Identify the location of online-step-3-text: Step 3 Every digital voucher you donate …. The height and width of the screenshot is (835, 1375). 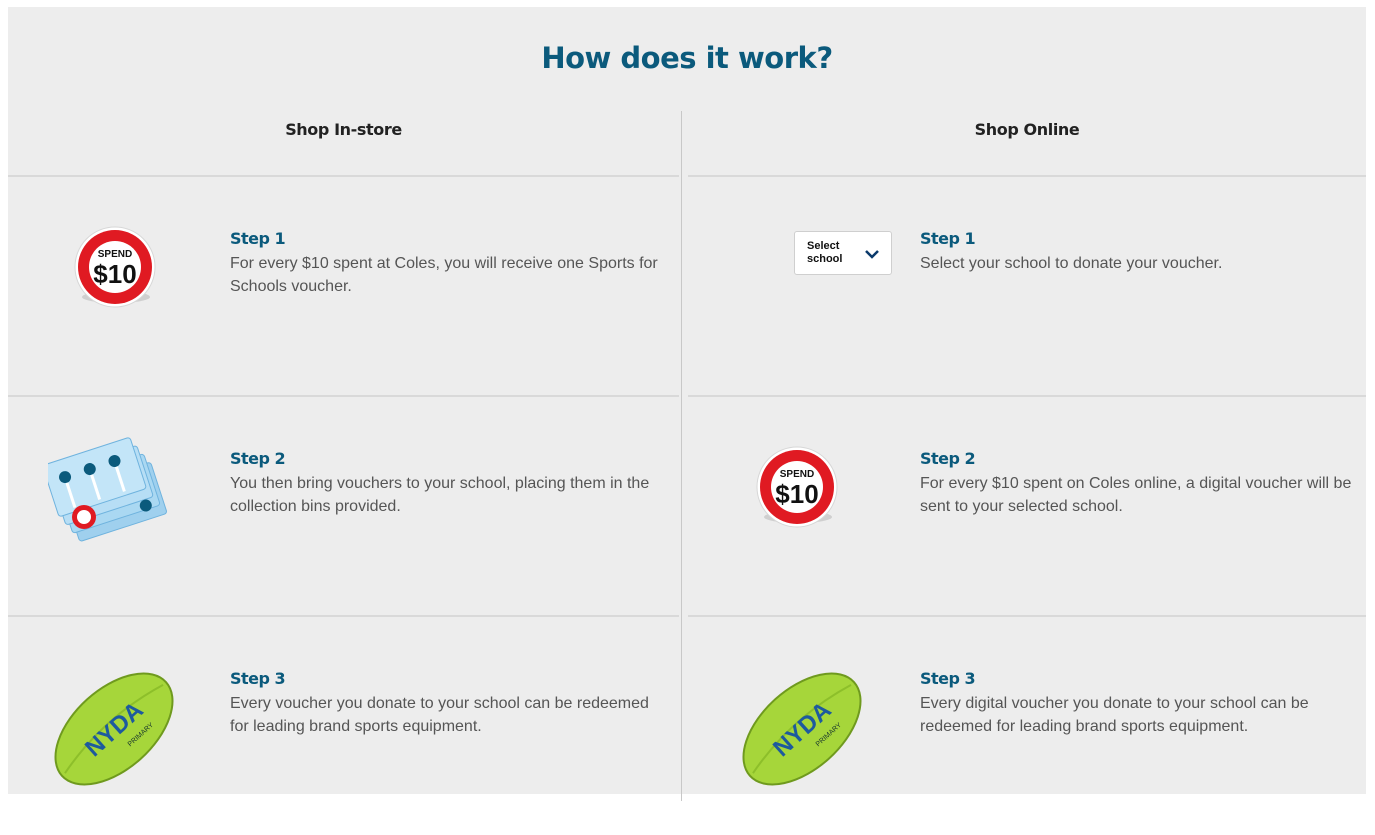
(1140, 703).